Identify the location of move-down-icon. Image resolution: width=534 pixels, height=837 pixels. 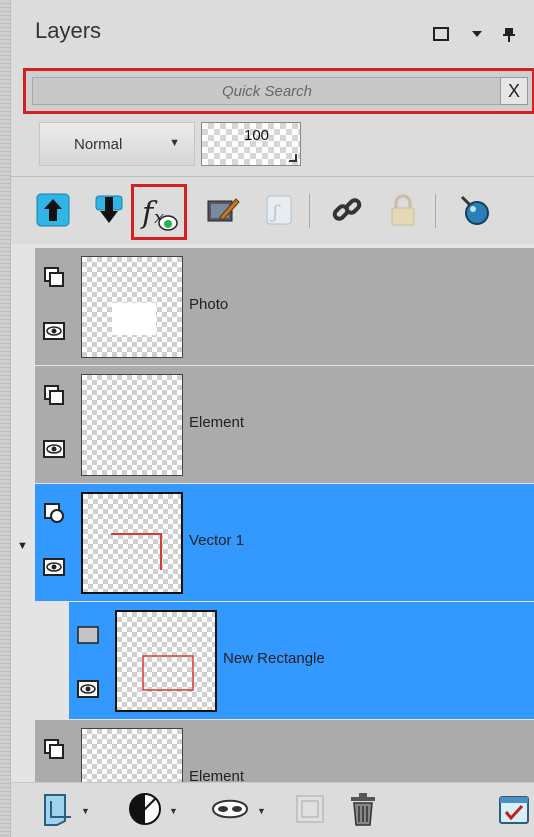
(109, 210).